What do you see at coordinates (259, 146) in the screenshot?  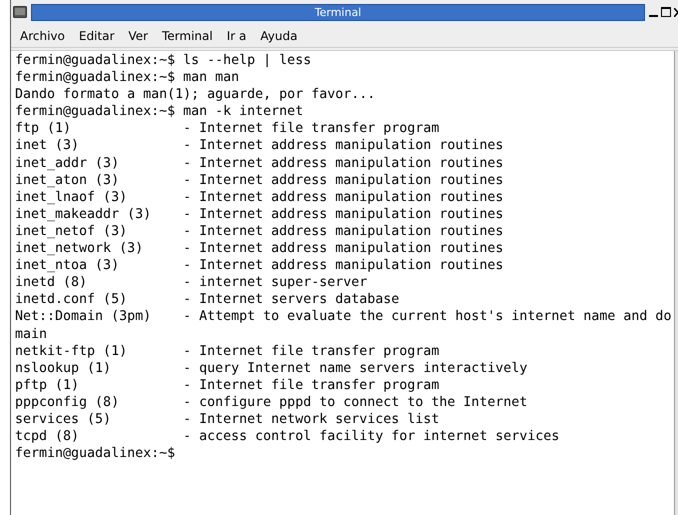 I see `terminal-line: inet (3) - Internet address manipulation routines` at bounding box center [259, 146].